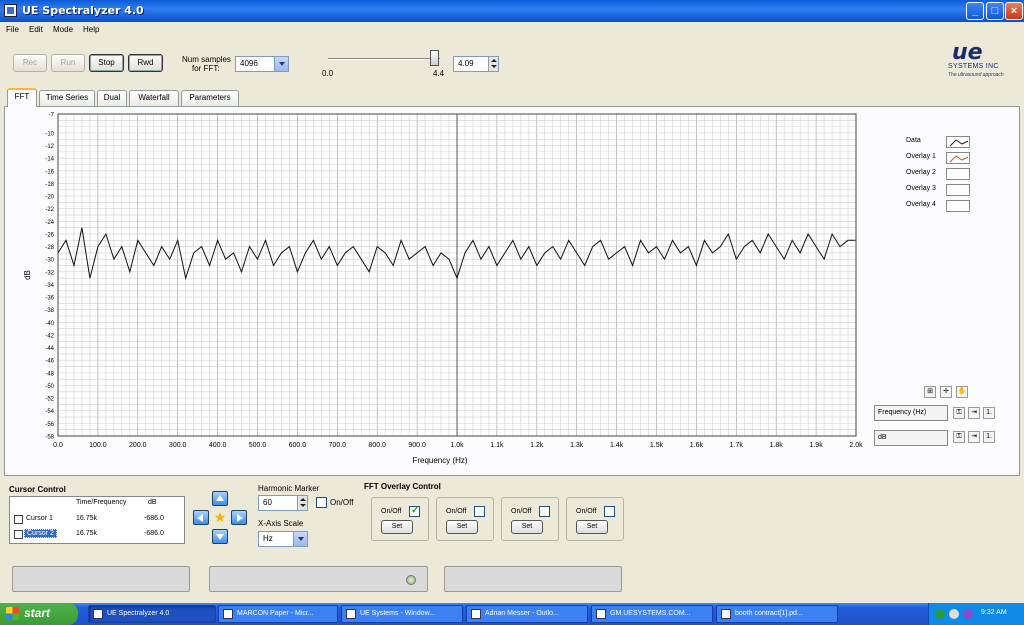 Image resolution: width=1024 pixels, height=625 pixels. What do you see at coordinates (959, 437) in the screenshot?
I see `y-scale-lock-icon: ⚿` at bounding box center [959, 437].